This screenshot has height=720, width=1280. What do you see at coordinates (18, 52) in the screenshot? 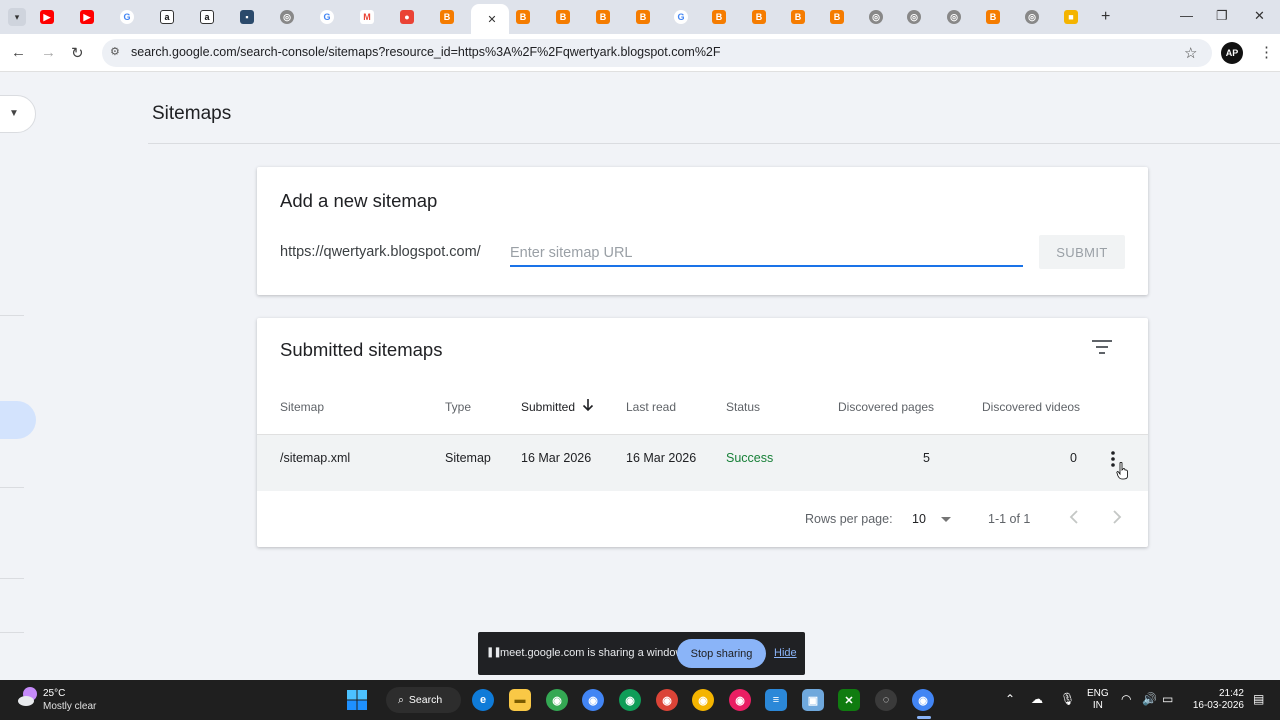
I see `back-icon: ←` at bounding box center [18, 52].